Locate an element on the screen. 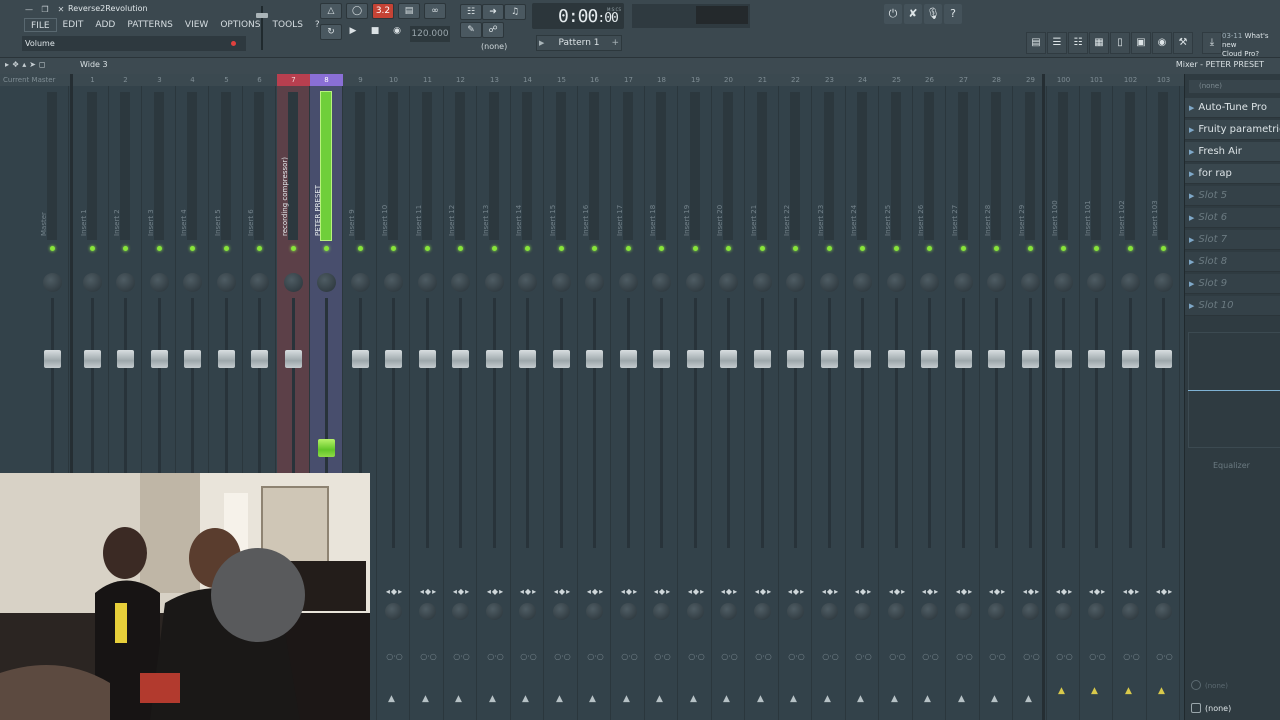  play-icon: ▶ is located at coordinates (353, 32).